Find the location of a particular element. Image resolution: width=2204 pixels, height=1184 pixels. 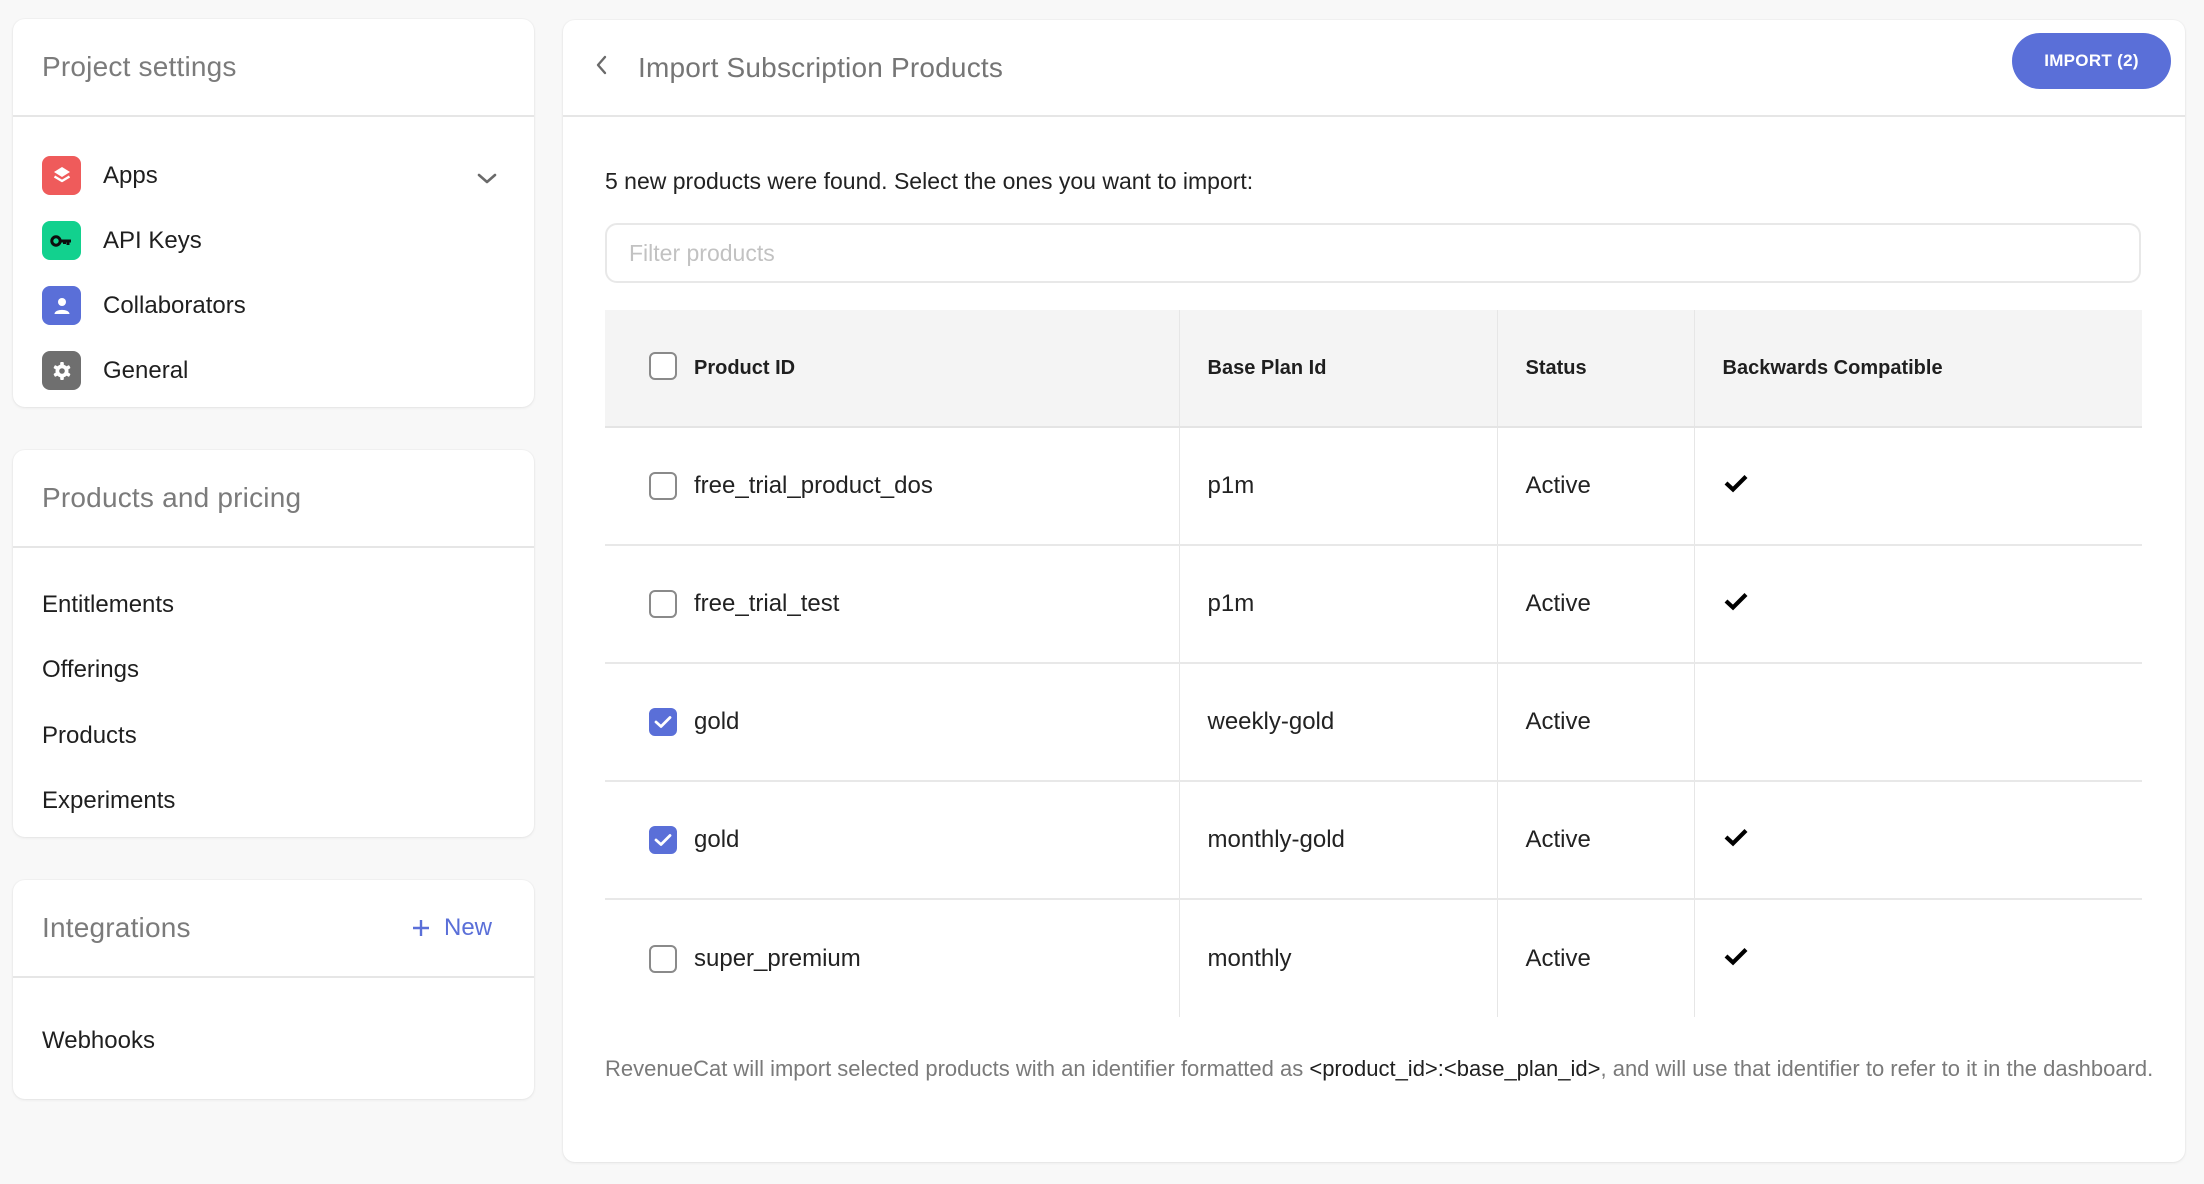

table-row: super_premium monthly Active is located at coordinates (1373, 958).